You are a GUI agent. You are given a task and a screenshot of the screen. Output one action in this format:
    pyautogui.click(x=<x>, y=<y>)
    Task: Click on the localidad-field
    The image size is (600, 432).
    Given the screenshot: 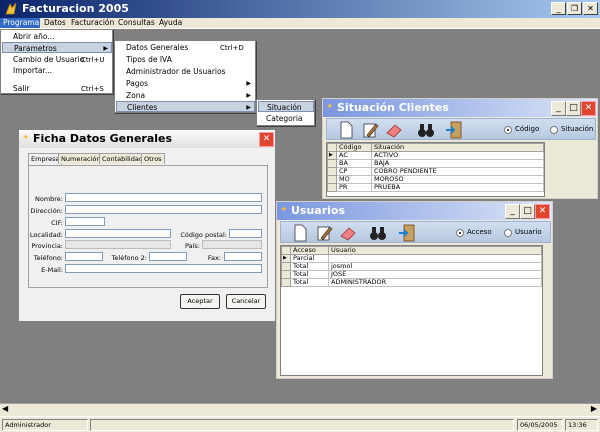 What is the action you would take?
    pyautogui.click(x=118, y=233)
    